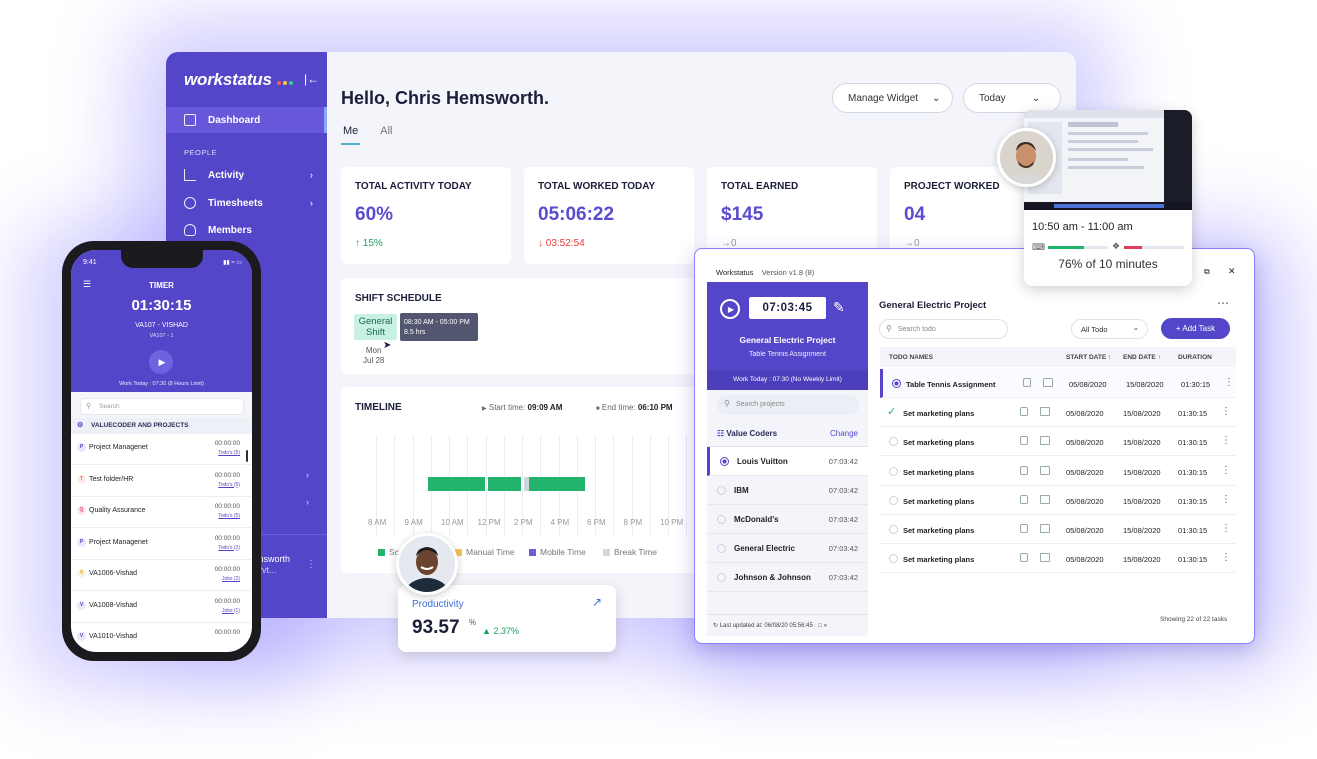 The width and height of the screenshot is (1317, 759). I want to click on edit-icon: ✎, so click(839, 307).